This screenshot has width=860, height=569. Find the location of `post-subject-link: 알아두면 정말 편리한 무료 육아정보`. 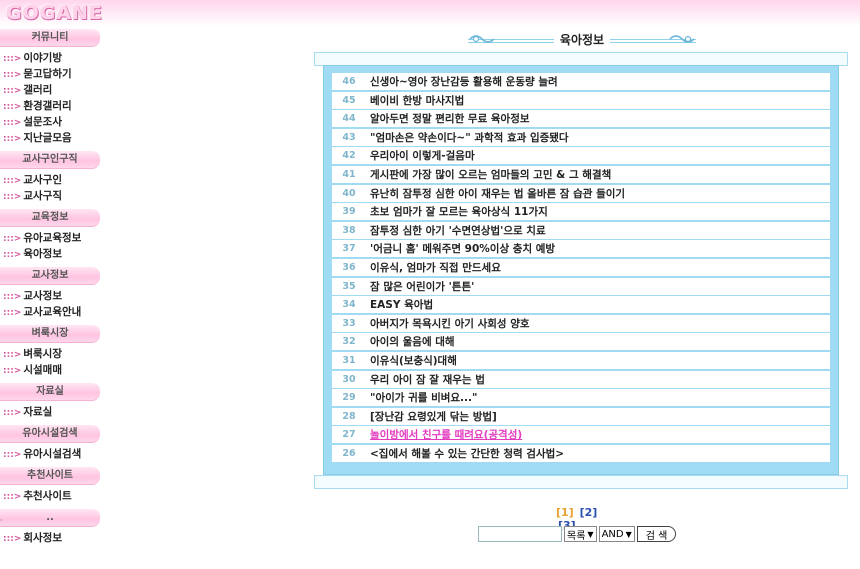

post-subject-link: 알아두면 정말 편리한 무료 육아정보 is located at coordinates (598, 118).